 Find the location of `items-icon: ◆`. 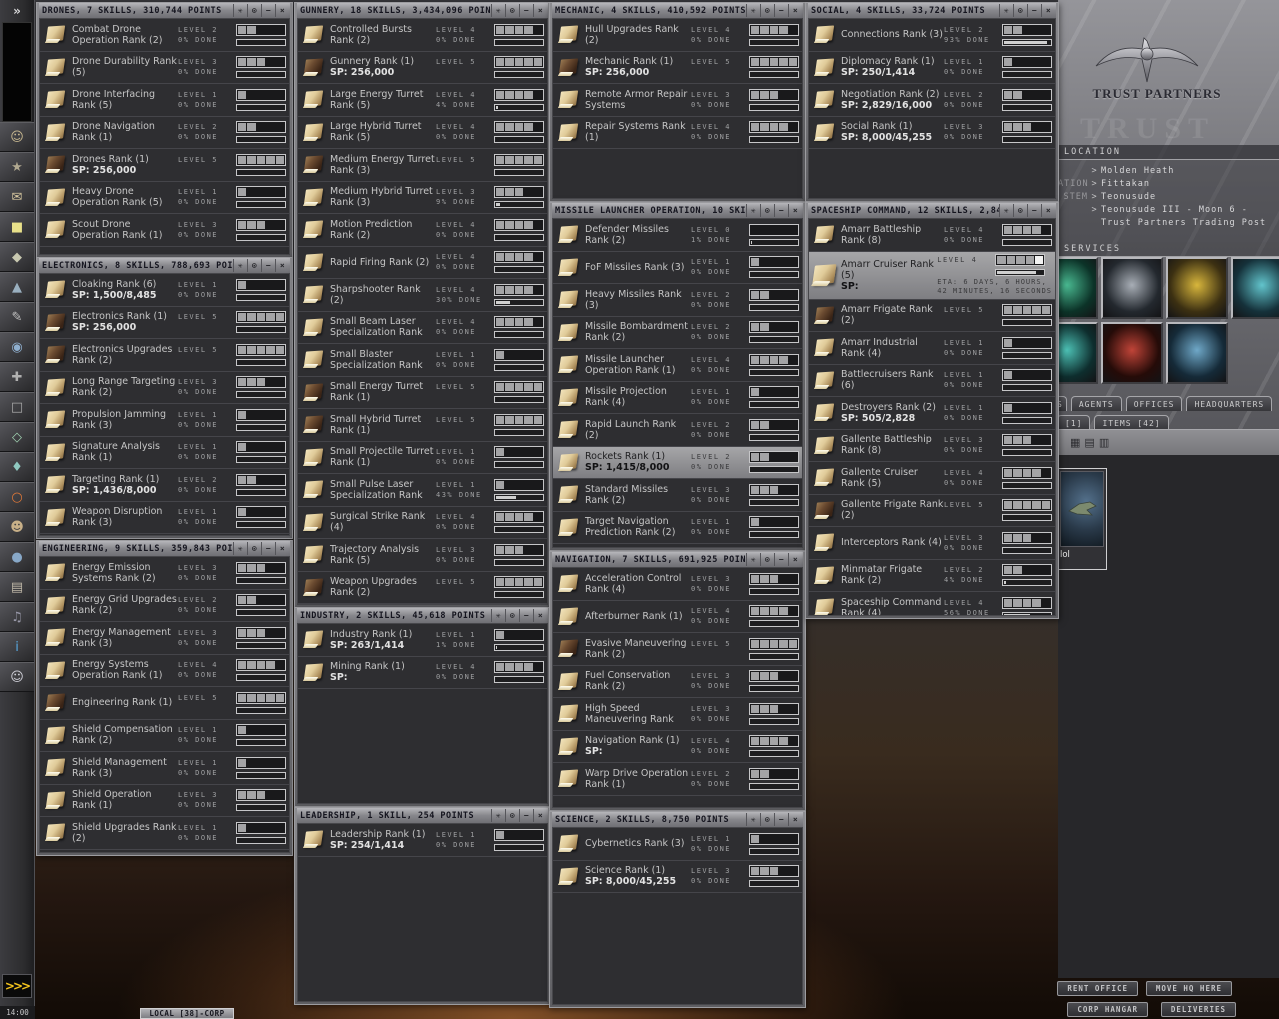

items-icon: ◆ is located at coordinates (17, 257).